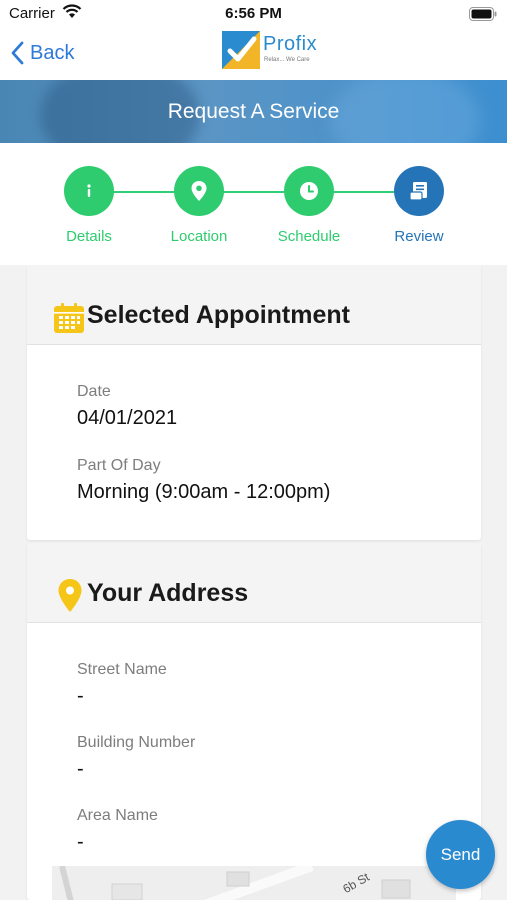  I want to click on progress-stepper: Details Location Schedule Review, so click(253, 204).